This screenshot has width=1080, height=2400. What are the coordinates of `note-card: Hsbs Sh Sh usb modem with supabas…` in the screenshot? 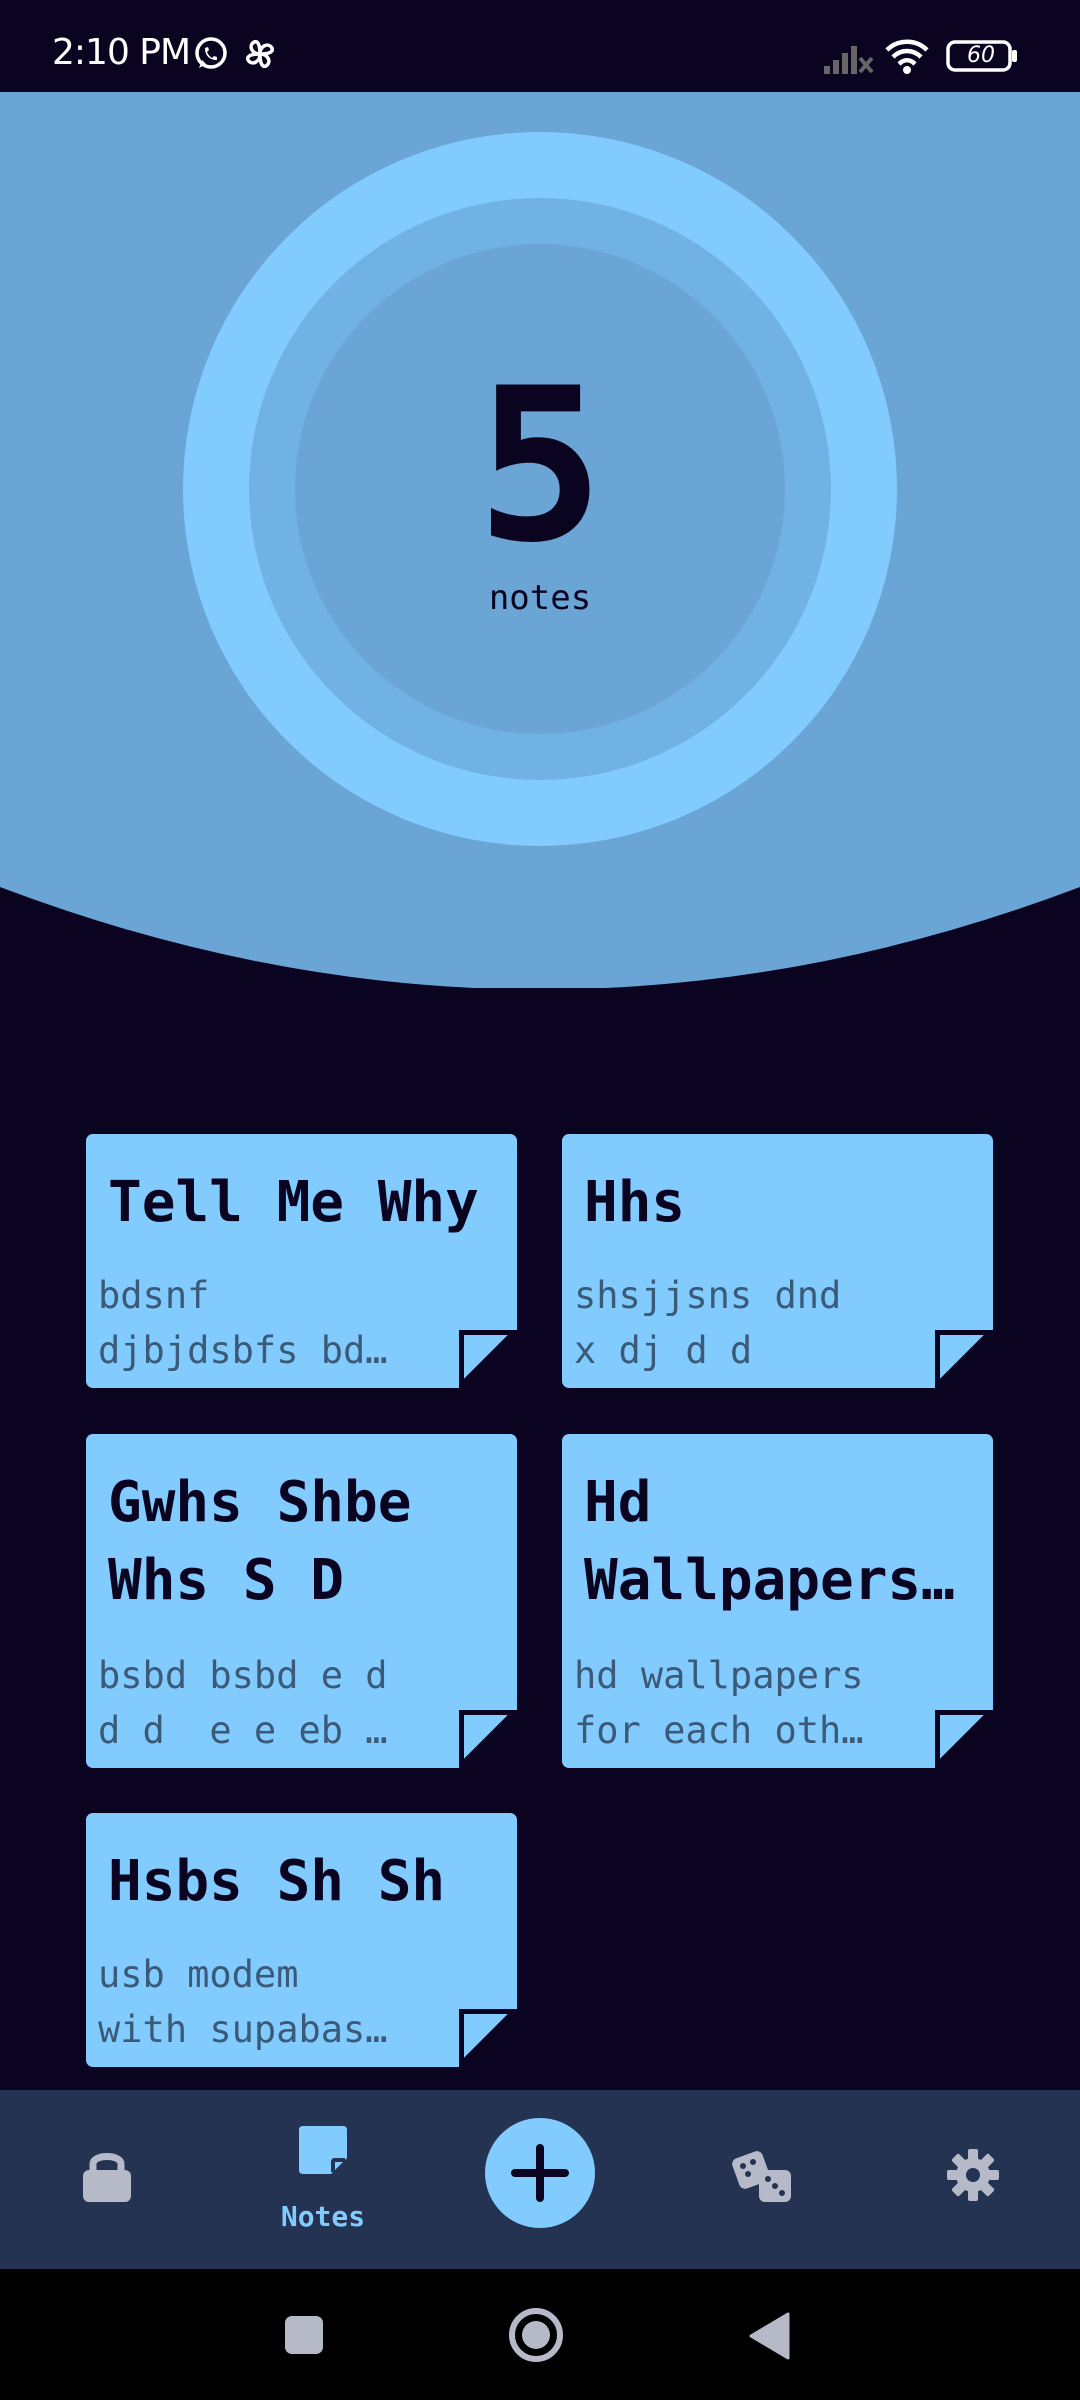 It's located at (301, 1940).